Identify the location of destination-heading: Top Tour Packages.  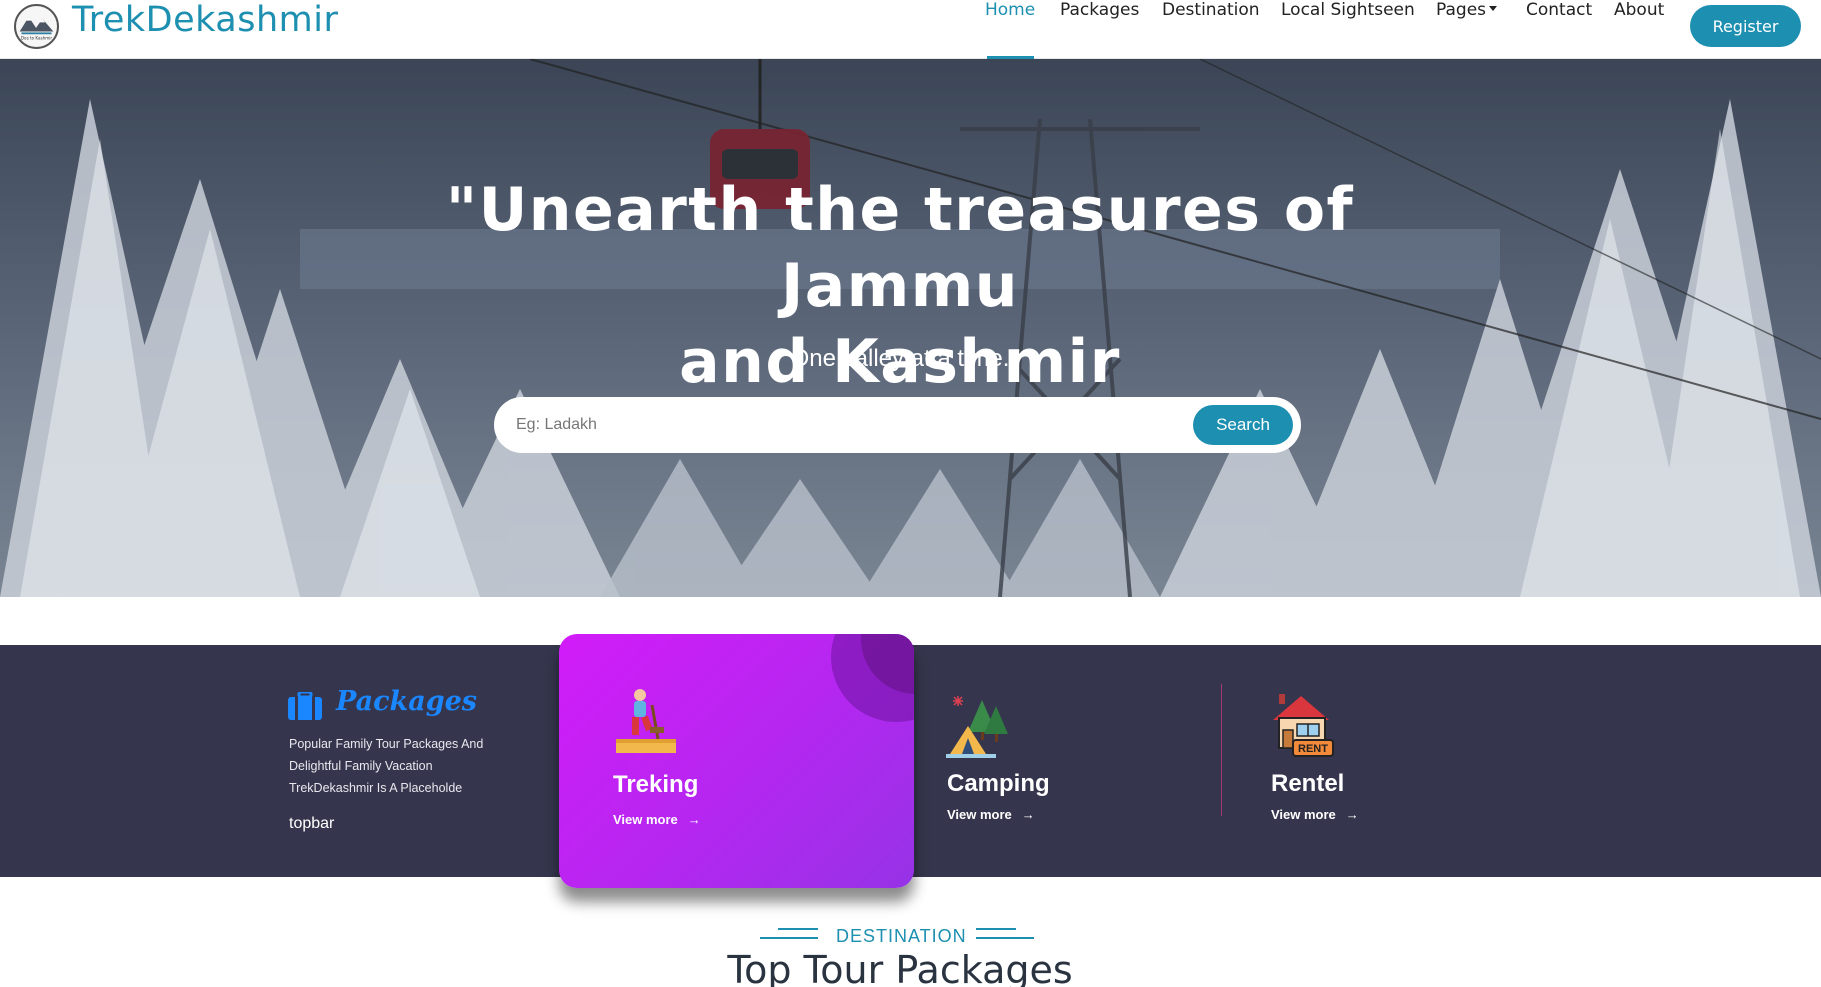
(900, 967).